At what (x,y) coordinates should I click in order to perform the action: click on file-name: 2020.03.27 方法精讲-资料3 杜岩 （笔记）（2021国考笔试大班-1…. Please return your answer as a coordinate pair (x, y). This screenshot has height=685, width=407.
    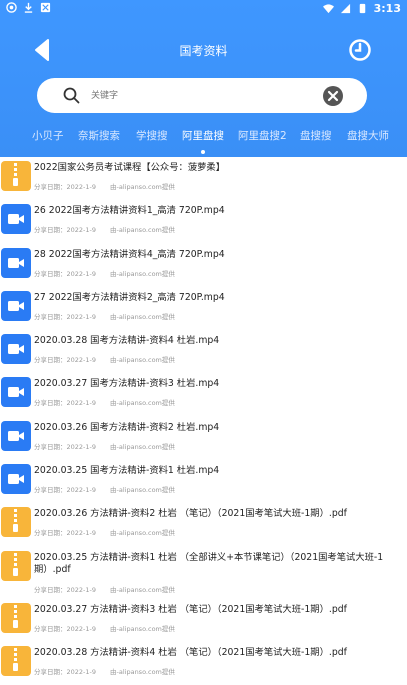
    Looking at the image, I should click on (190, 609).